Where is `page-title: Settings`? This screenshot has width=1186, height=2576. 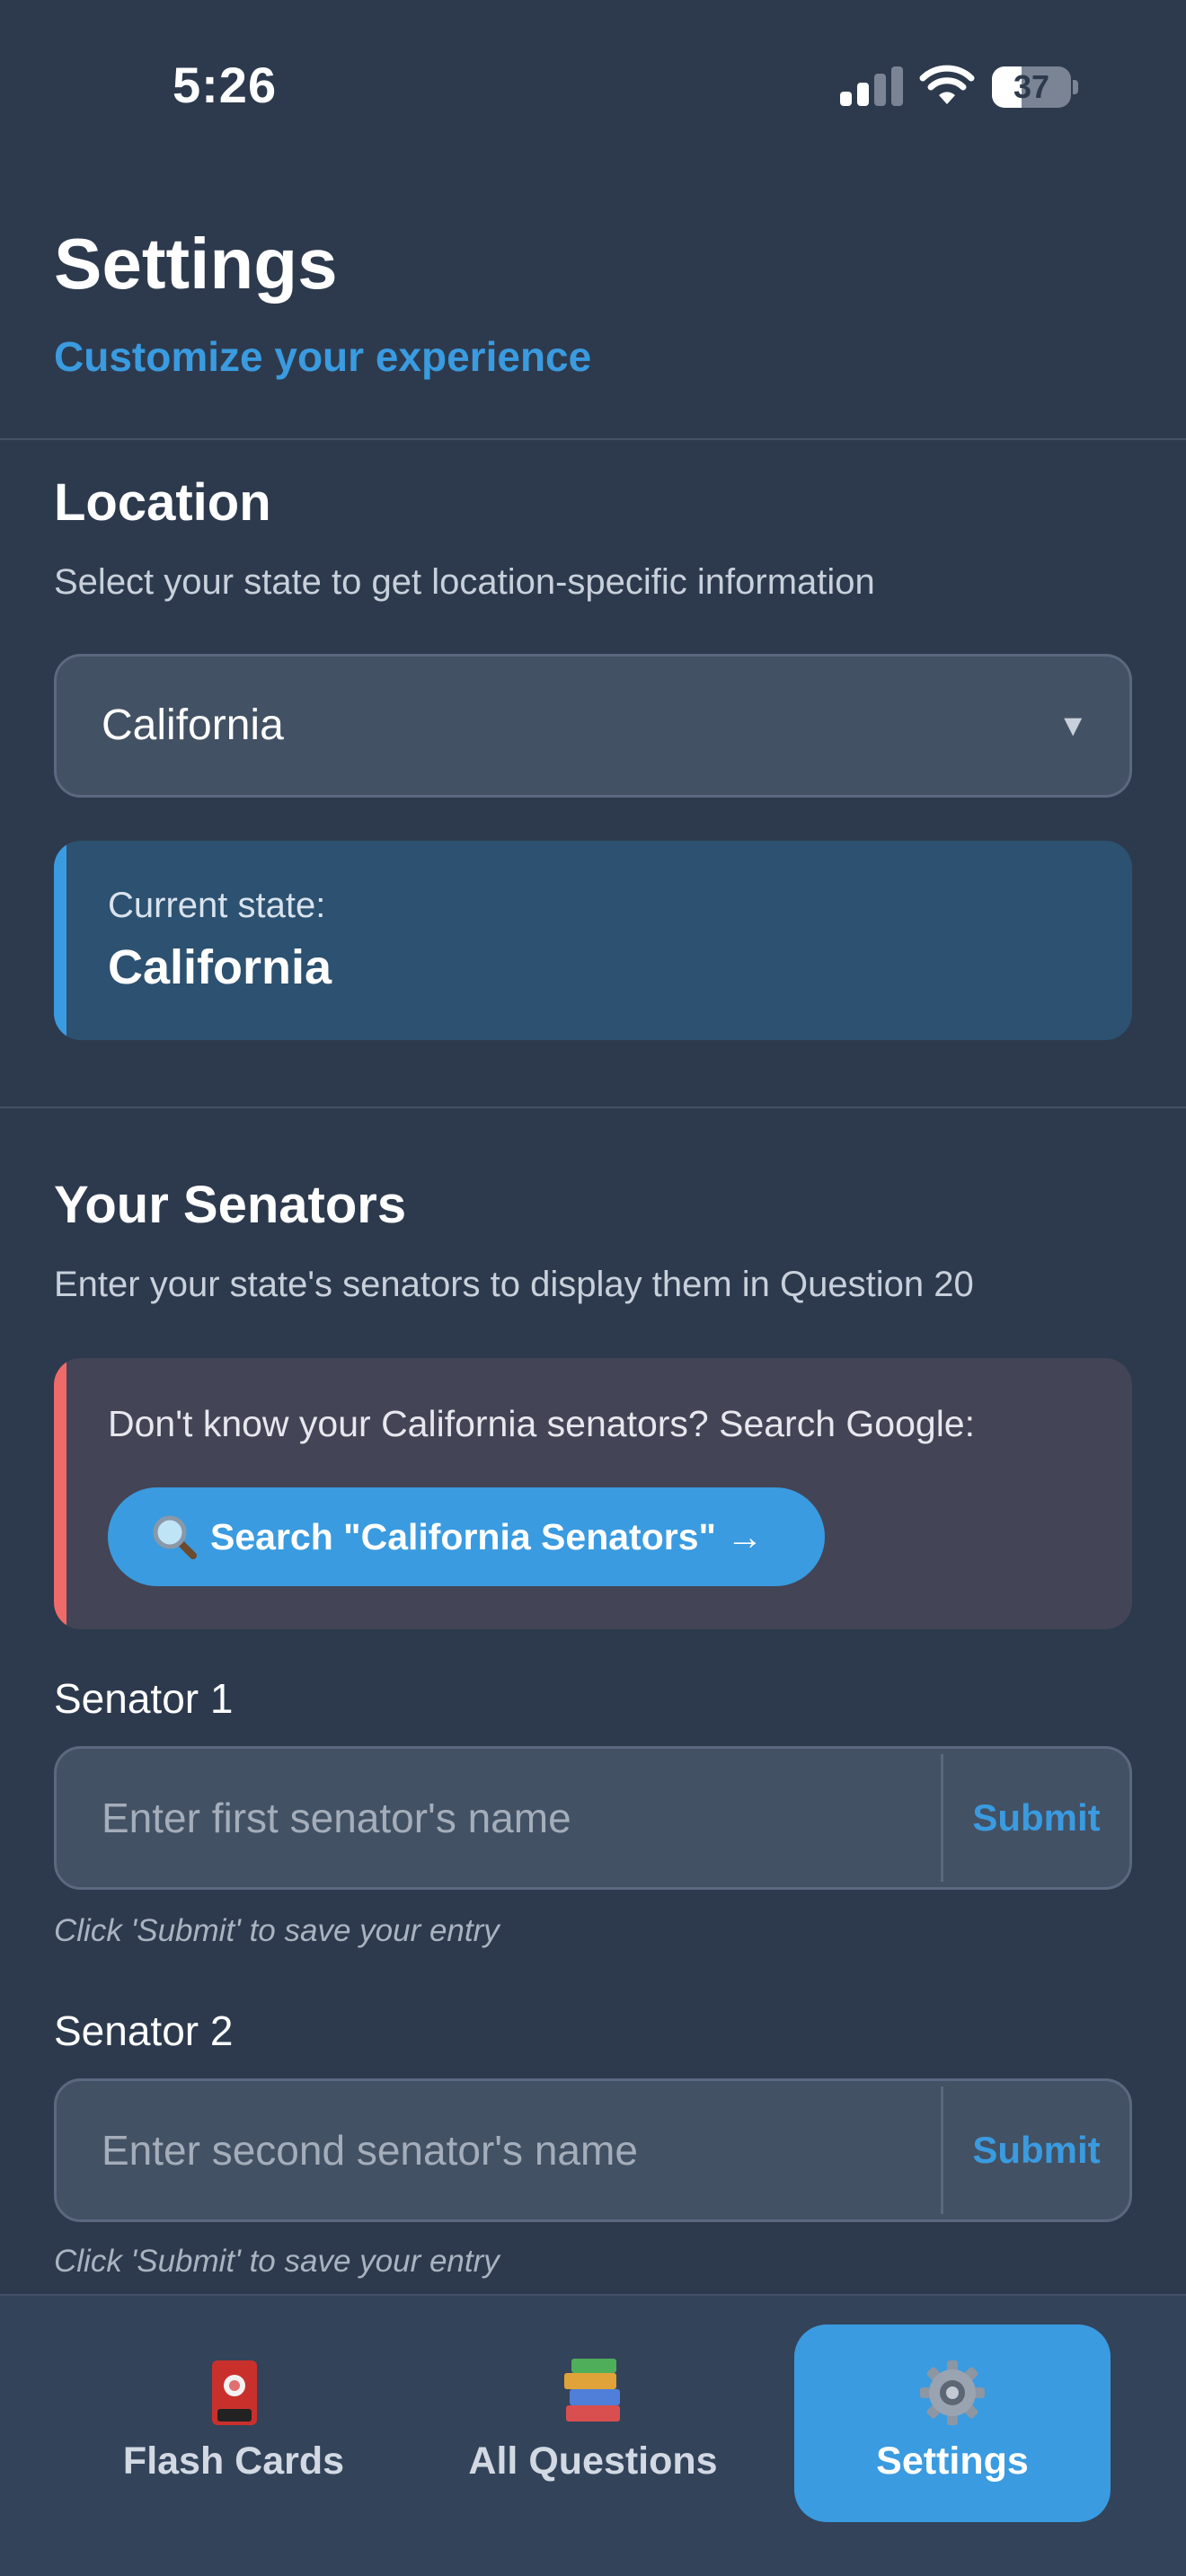
page-title: Settings is located at coordinates (196, 264).